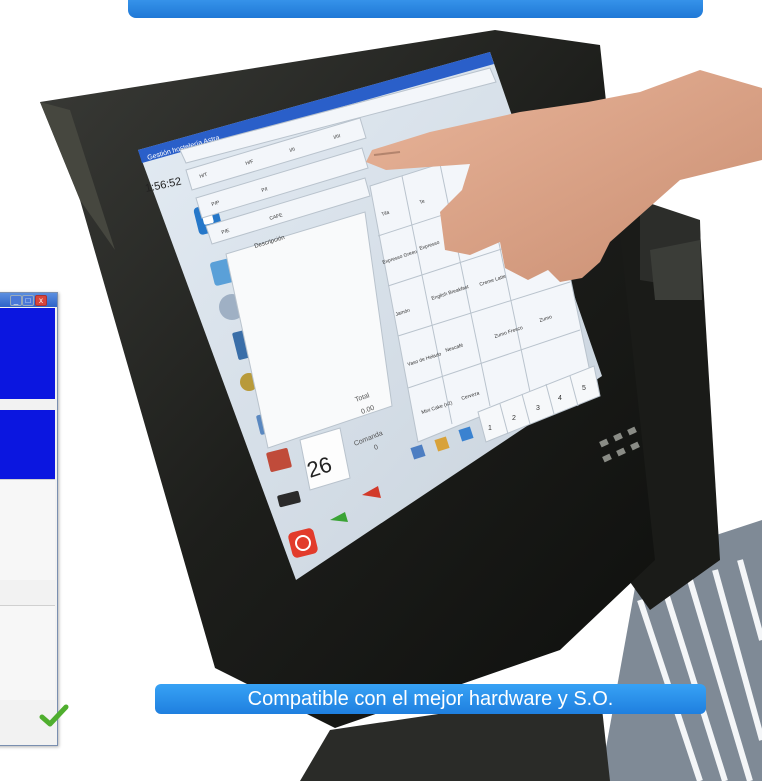 The image size is (762, 781). Describe the element at coordinates (538, 408) in the screenshot. I see `key-3: 3` at that location.